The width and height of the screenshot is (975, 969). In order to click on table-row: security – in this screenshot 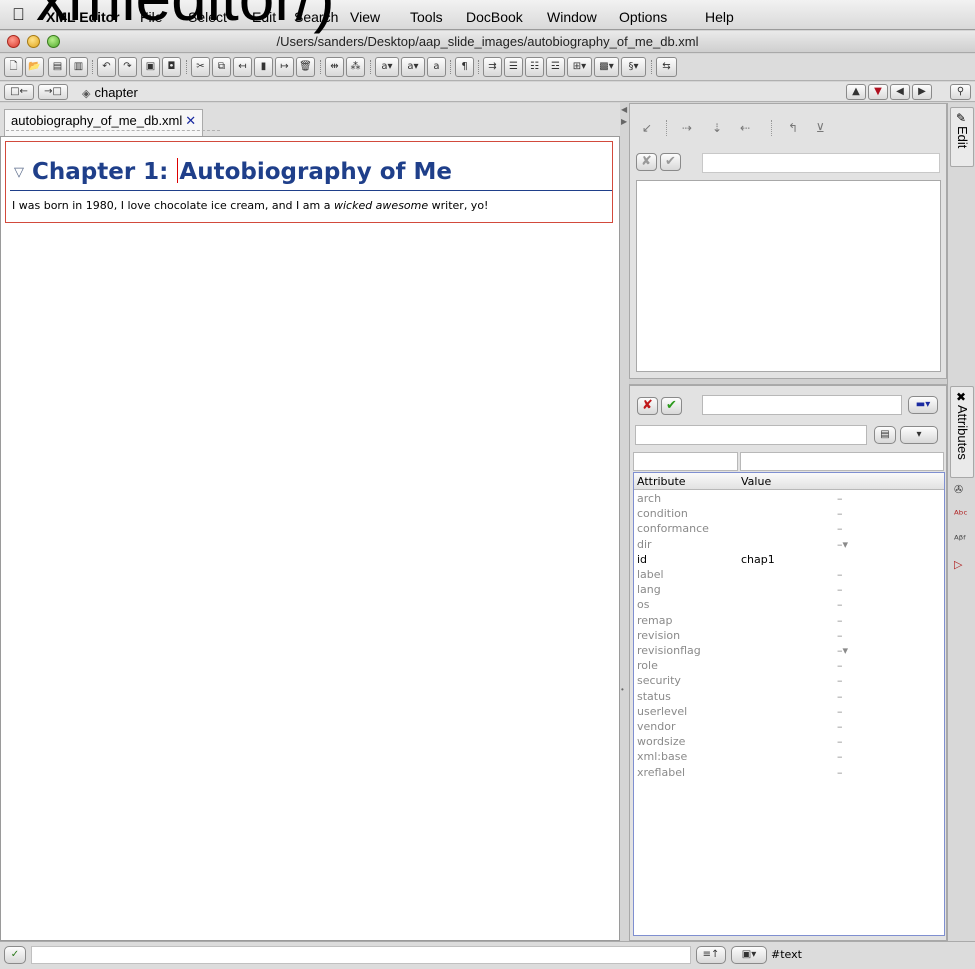, I will do `click(789, 680)`.